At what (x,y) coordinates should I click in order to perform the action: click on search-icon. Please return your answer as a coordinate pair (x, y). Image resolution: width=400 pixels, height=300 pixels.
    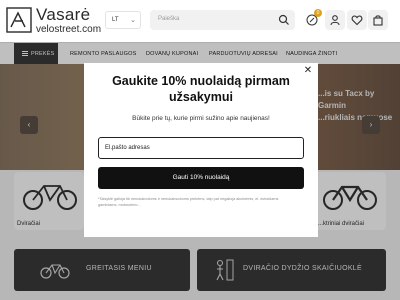
    Looking at the image, I should click on (283, 19).